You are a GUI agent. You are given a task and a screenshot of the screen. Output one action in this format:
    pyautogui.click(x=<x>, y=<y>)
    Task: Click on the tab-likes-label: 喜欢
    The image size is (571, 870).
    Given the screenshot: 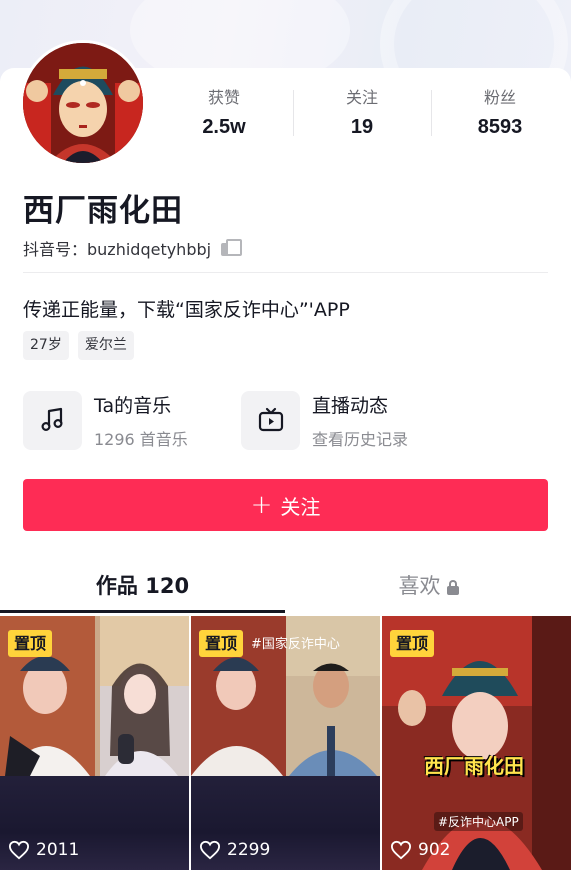 What is the action you would take?
    pyautogui.click(x=419, y=586)
    